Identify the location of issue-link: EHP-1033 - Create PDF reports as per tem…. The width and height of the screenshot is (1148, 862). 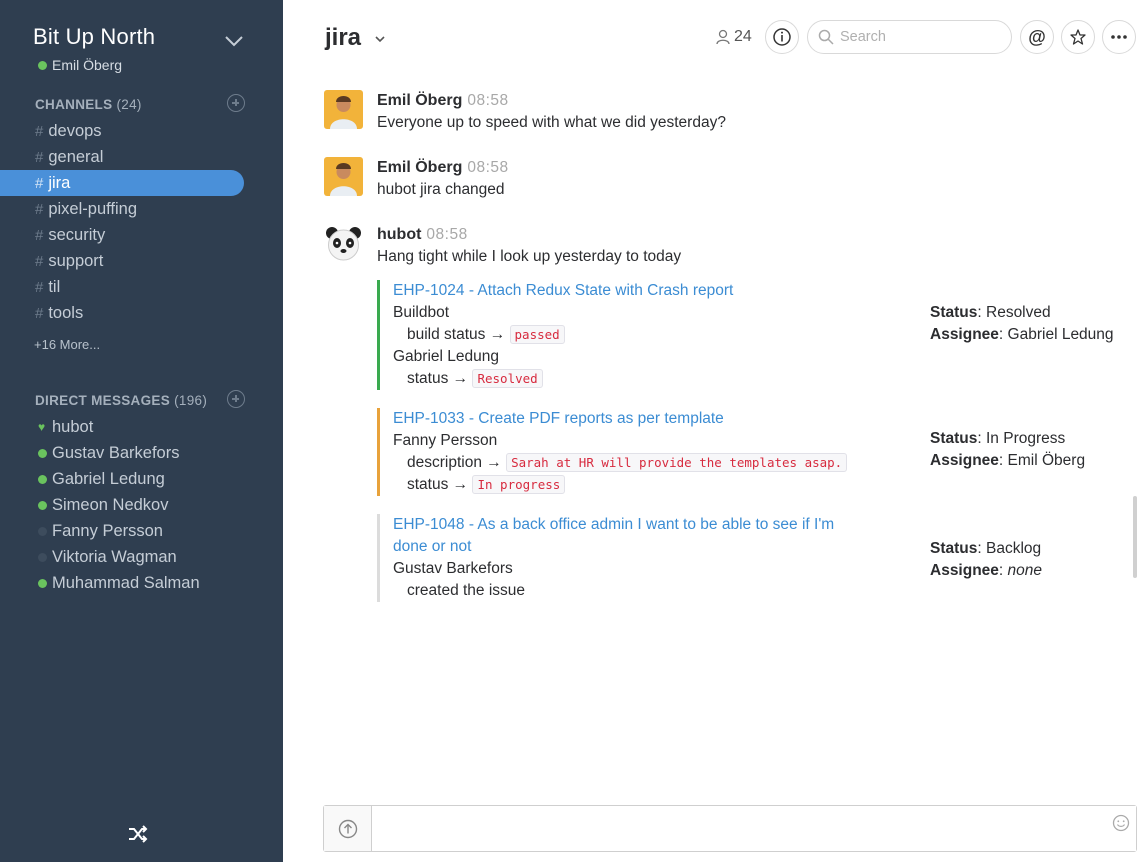
(618, 419).